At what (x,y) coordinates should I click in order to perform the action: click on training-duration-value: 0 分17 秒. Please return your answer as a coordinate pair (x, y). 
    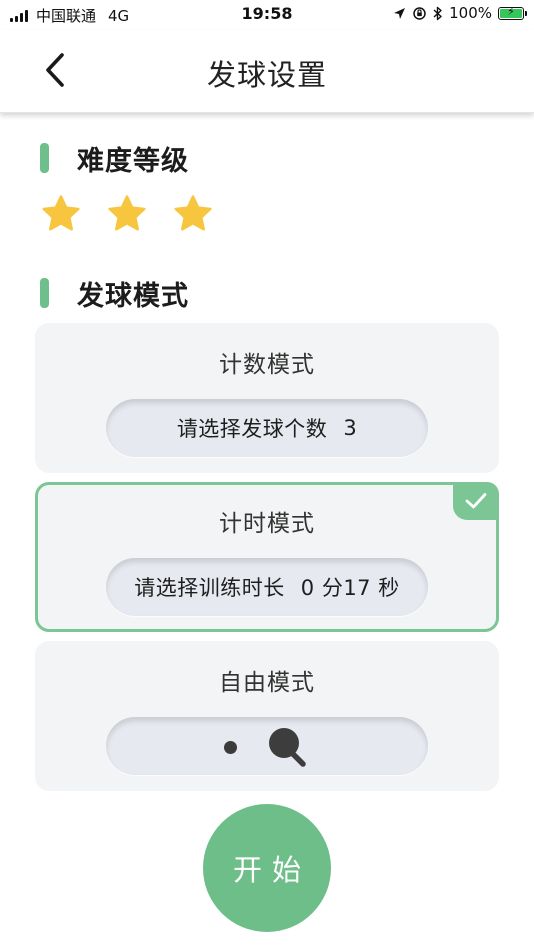
    Looking at the image, I should click on (350, 588).